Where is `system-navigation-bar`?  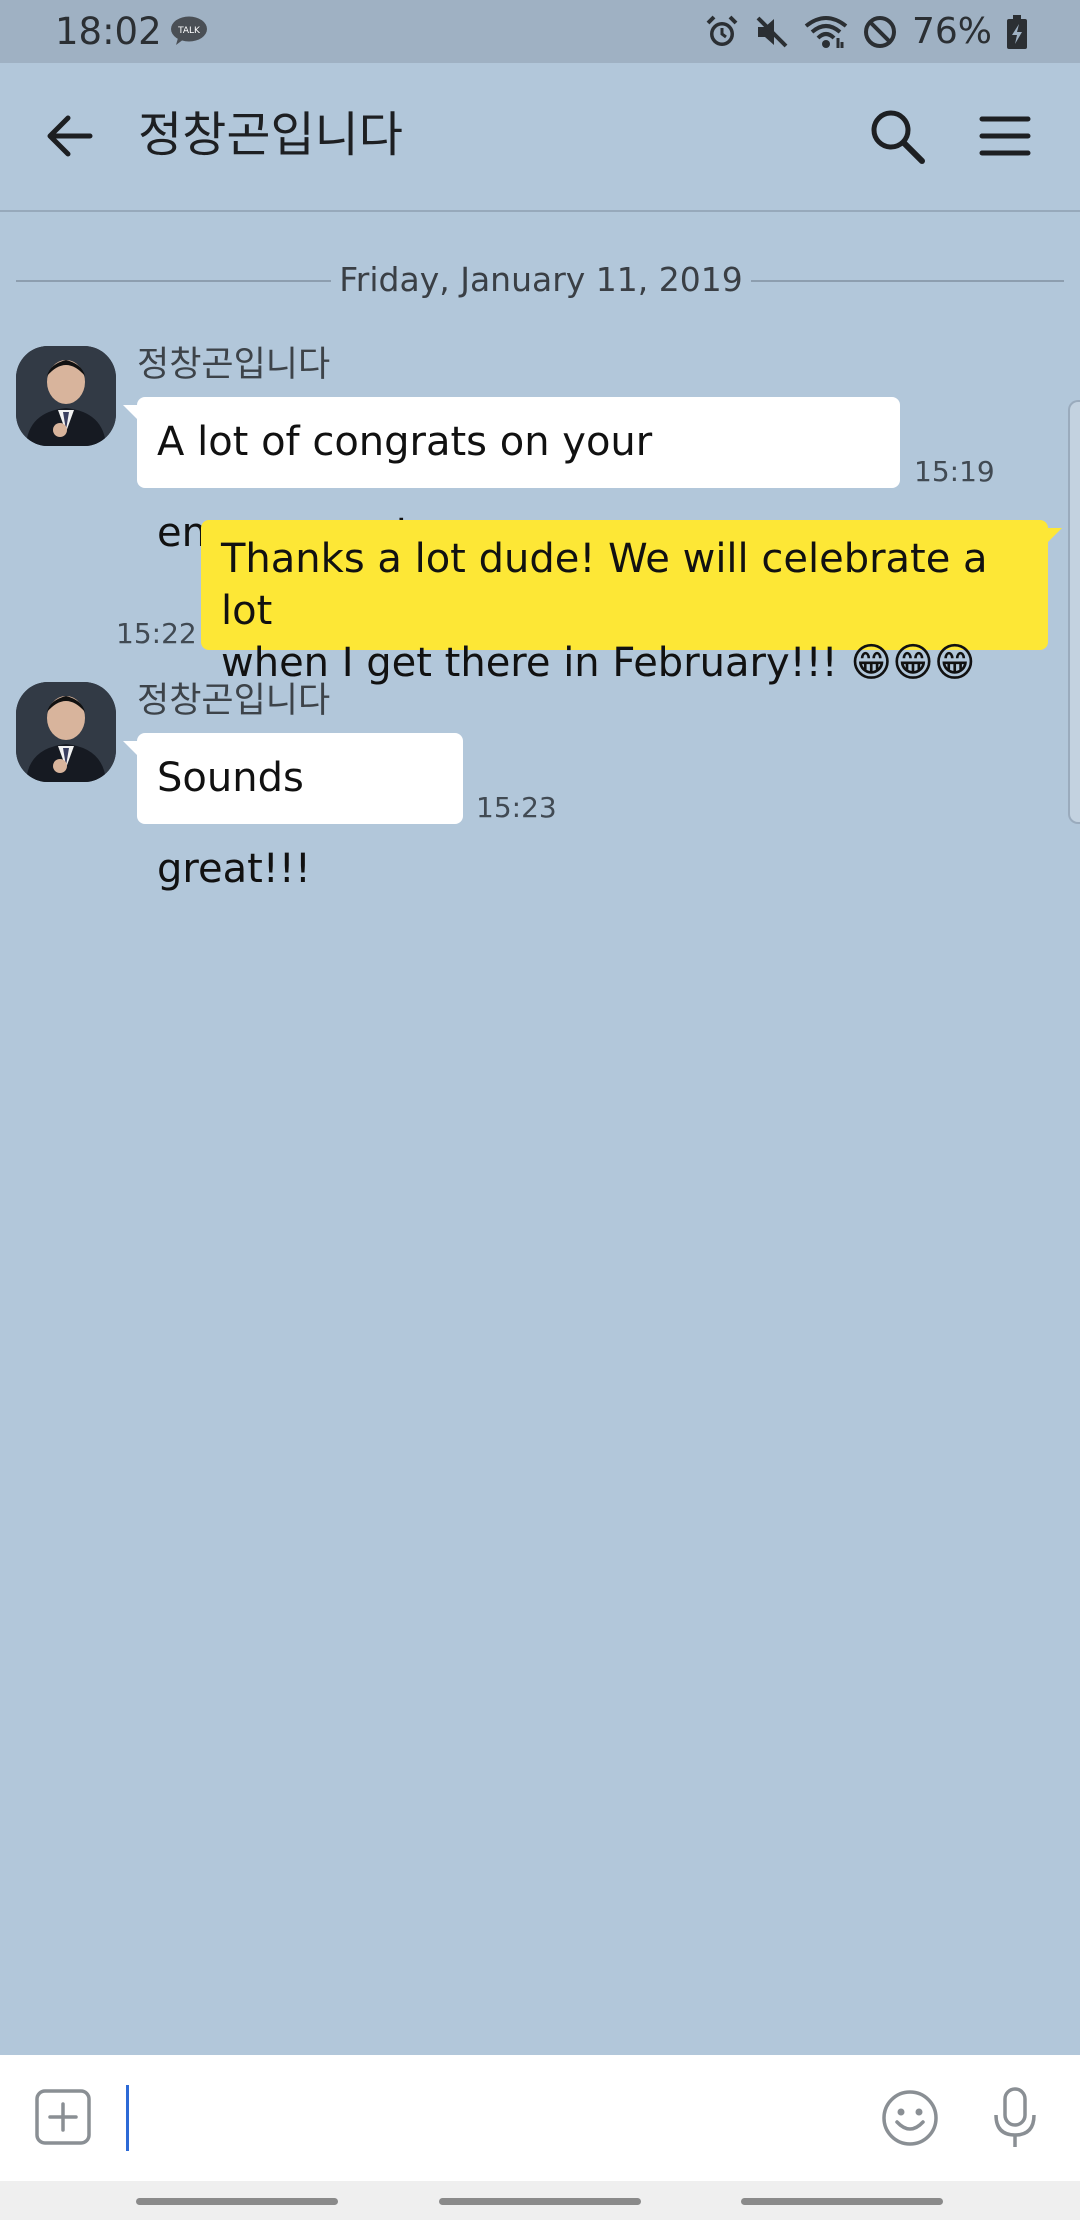
system-navigation-bar is located at coordinates (540, 2200).